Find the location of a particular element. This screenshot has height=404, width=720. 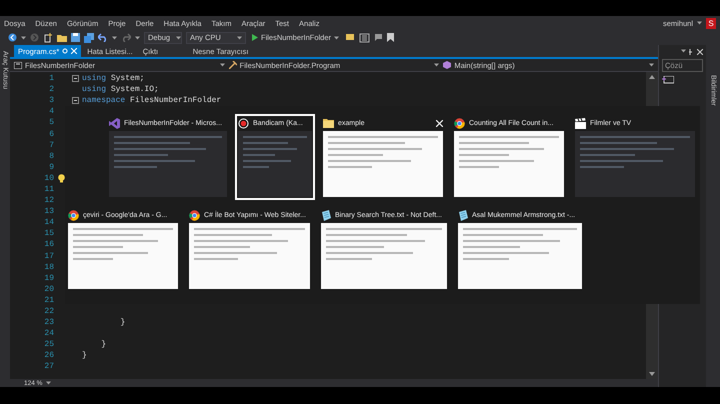

line-number: 22 is located at coordinates (48, 311).